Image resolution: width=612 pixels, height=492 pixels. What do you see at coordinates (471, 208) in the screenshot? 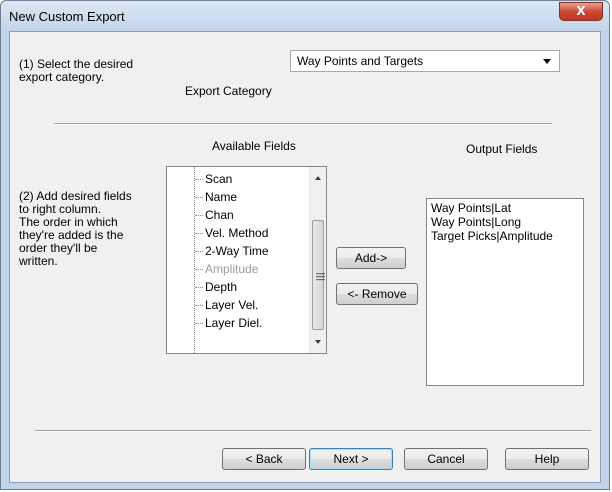
I see `output-field-item: Way Points|Lat` at bounding box center [471, 208].